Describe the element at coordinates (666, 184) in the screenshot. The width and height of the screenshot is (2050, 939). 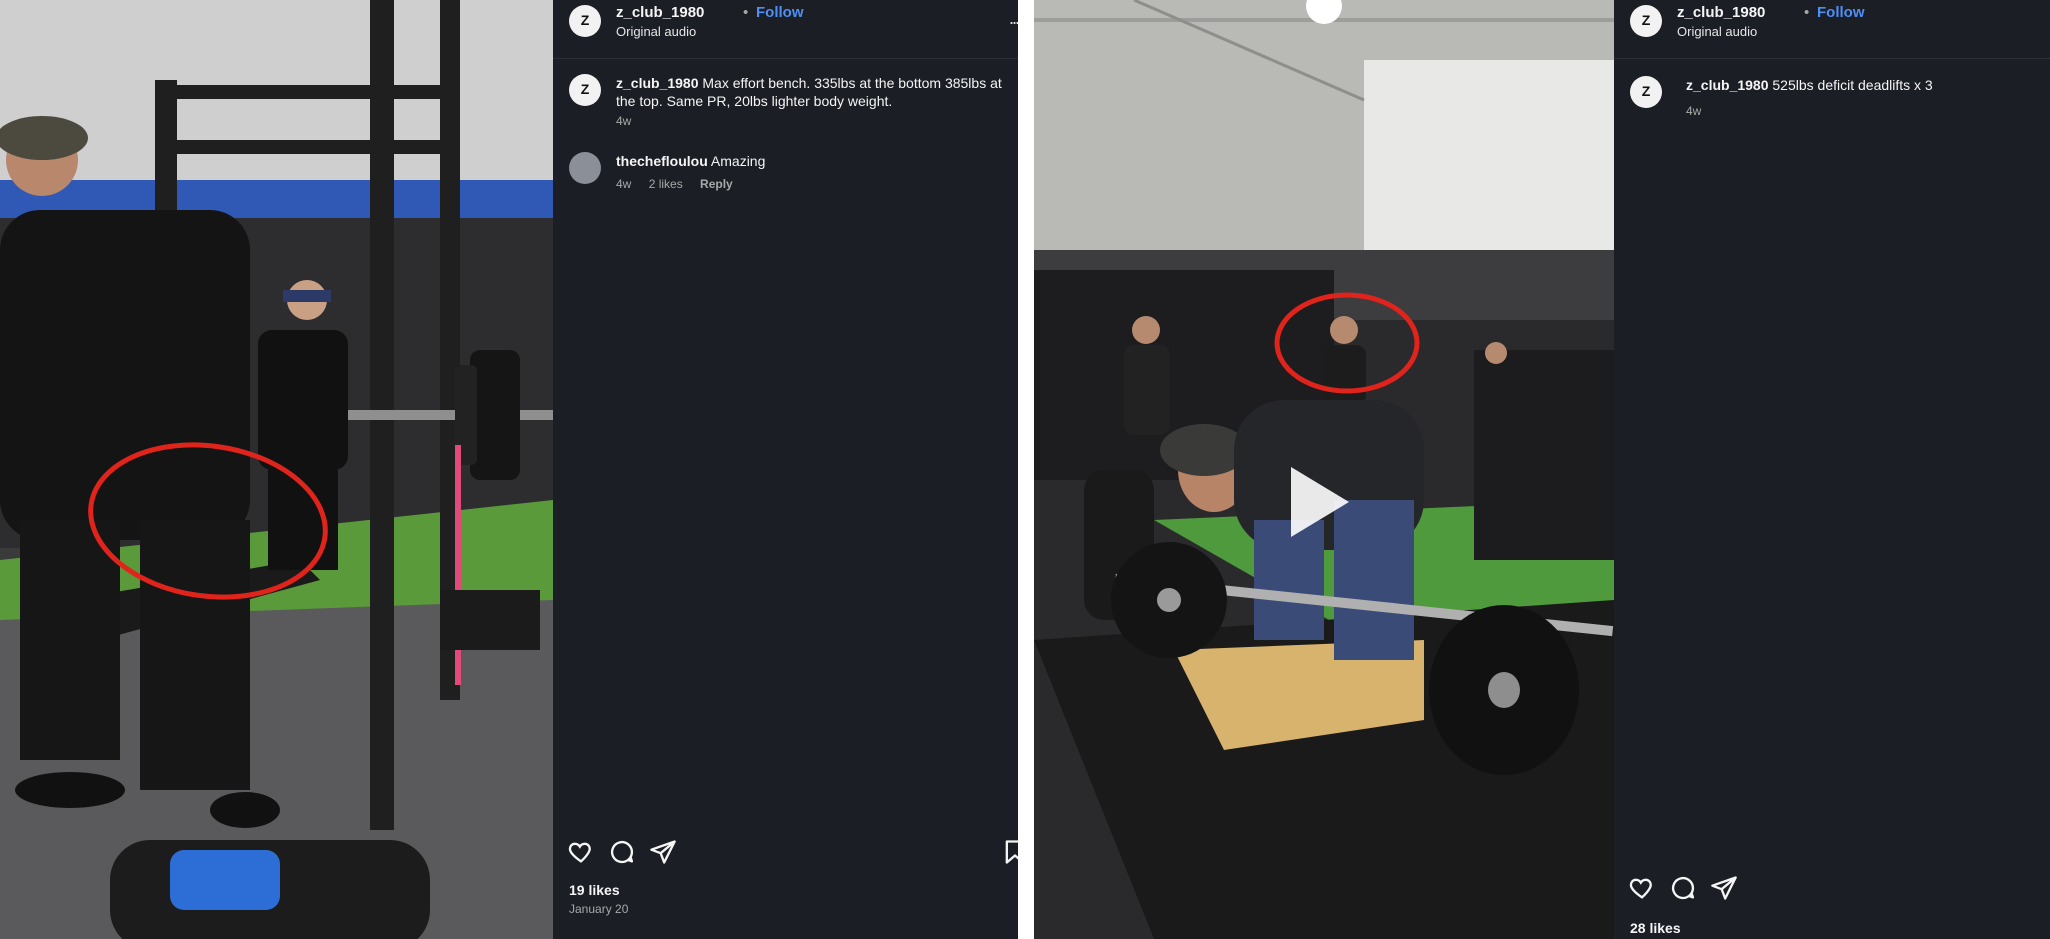
I see `comment-likes: 2 likes` at that location.